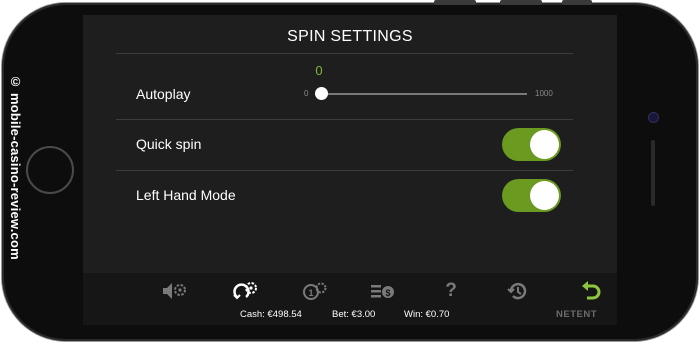 The image size is (700, 345). I want to click on speaker-grille, so click(653, 173).